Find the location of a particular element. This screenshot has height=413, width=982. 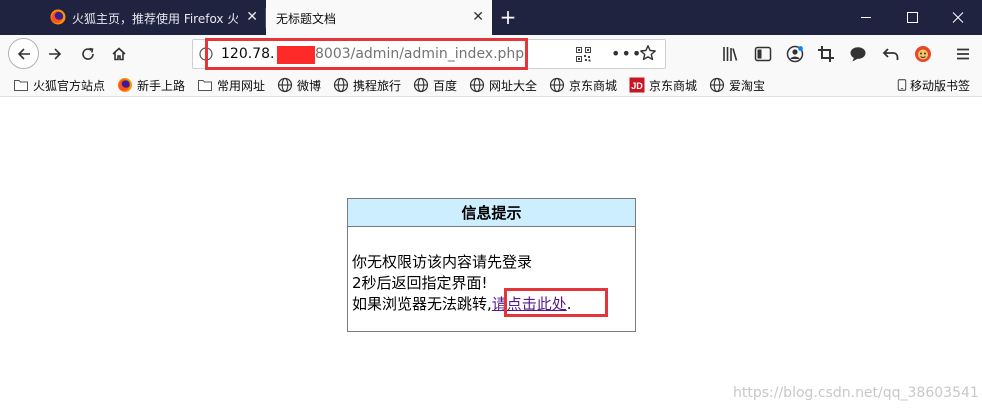

close-icon is located at coordinates (958, 17).